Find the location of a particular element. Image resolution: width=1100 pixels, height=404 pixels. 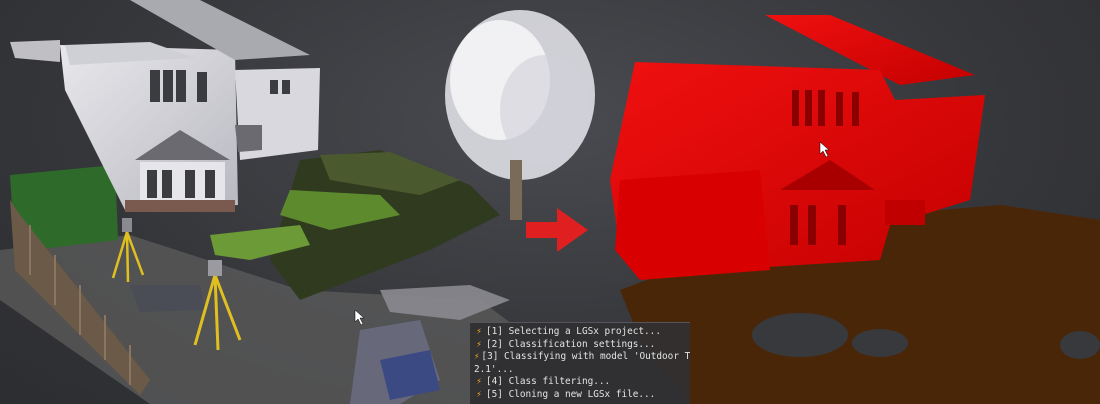

building-wing is located at coordinates (692, 225).